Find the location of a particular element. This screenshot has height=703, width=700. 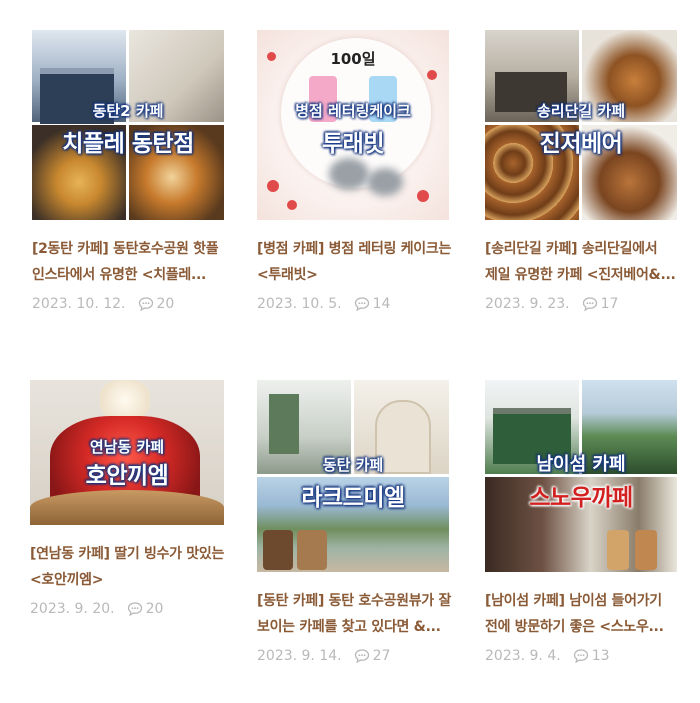

comment-count: 27 is located at coordinates (381, 656).